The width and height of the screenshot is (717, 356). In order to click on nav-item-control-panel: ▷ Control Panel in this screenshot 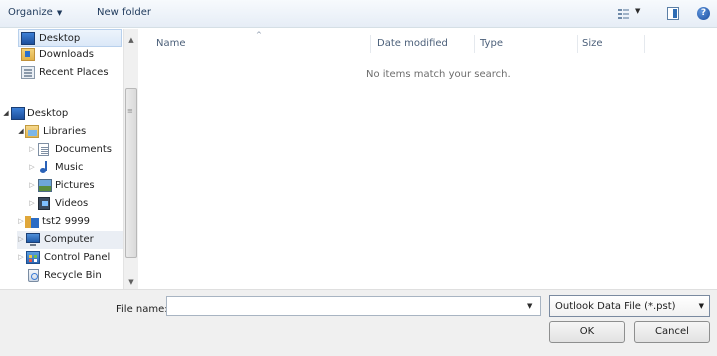, I will do `click(69, 258)`.